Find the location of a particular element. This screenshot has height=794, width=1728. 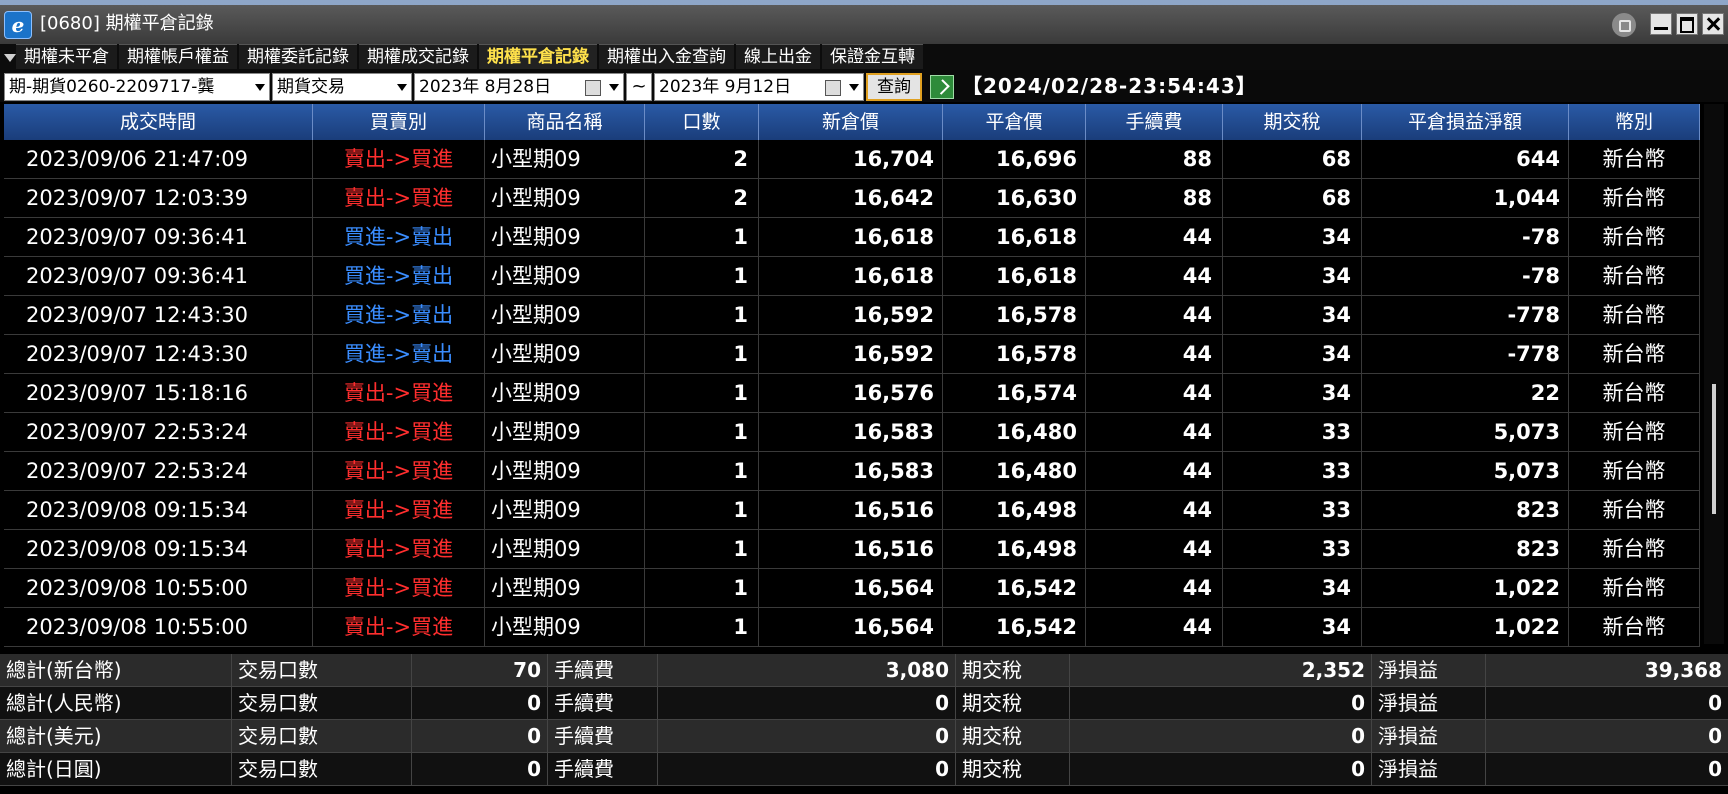

trade-type-select: 期貨交易 is located at coordinates (342, 87).